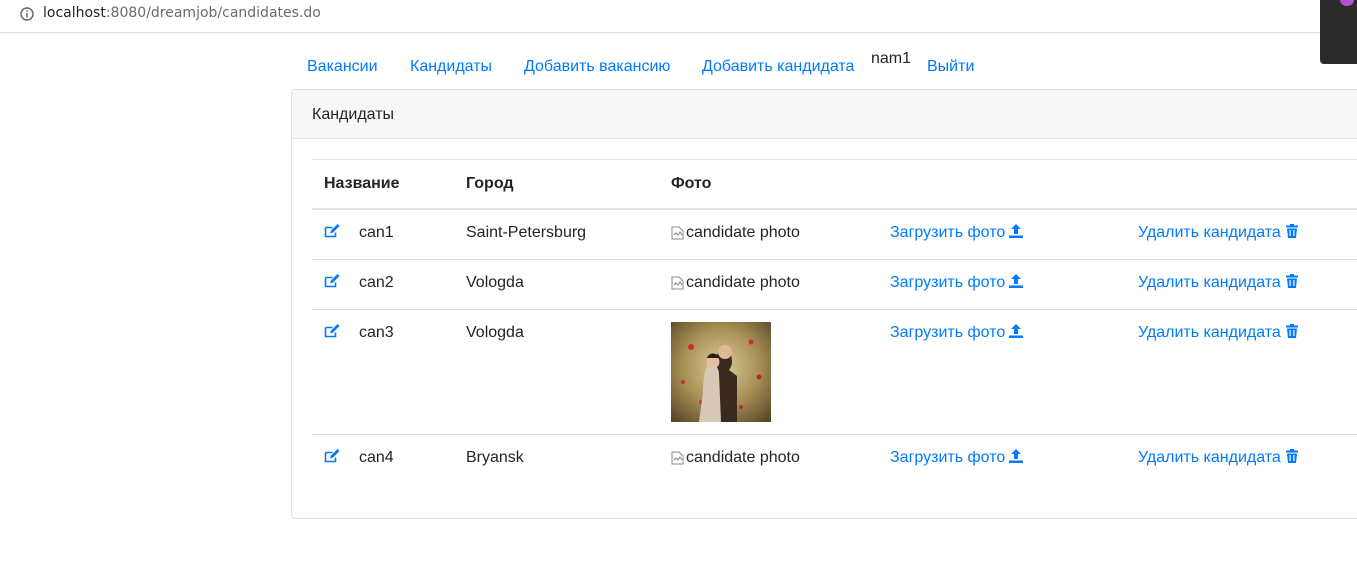 The image size is (1357, 572). I want to click on extension-icon, so click(1347, 3).